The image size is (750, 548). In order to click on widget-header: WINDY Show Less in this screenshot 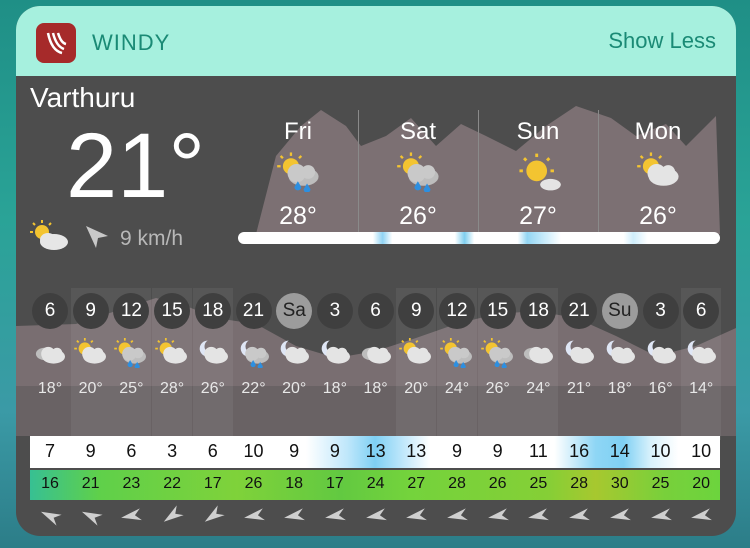, I will do `click(376, 41)`.